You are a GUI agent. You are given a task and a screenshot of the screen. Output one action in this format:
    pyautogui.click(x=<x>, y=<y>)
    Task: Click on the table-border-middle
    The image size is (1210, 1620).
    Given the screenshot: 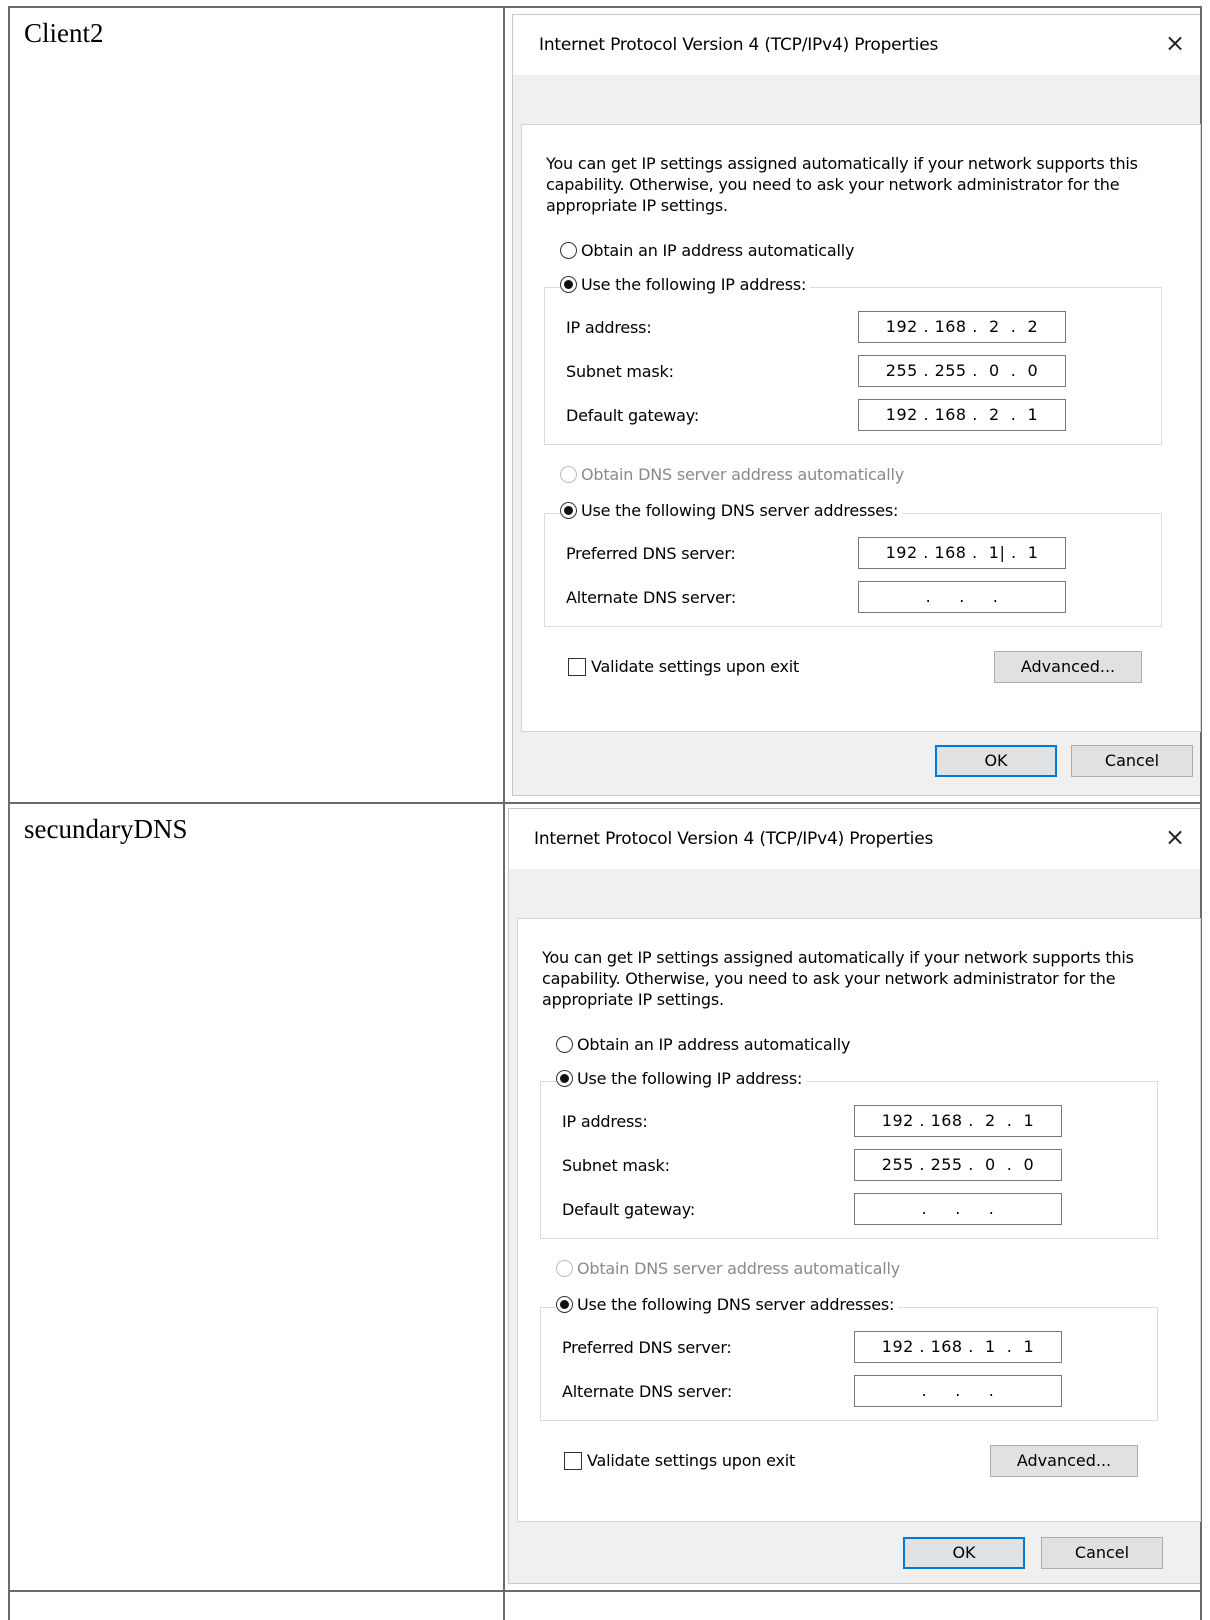 What is the action you would take?
    pyautogui.click(x=504, y=813)
    